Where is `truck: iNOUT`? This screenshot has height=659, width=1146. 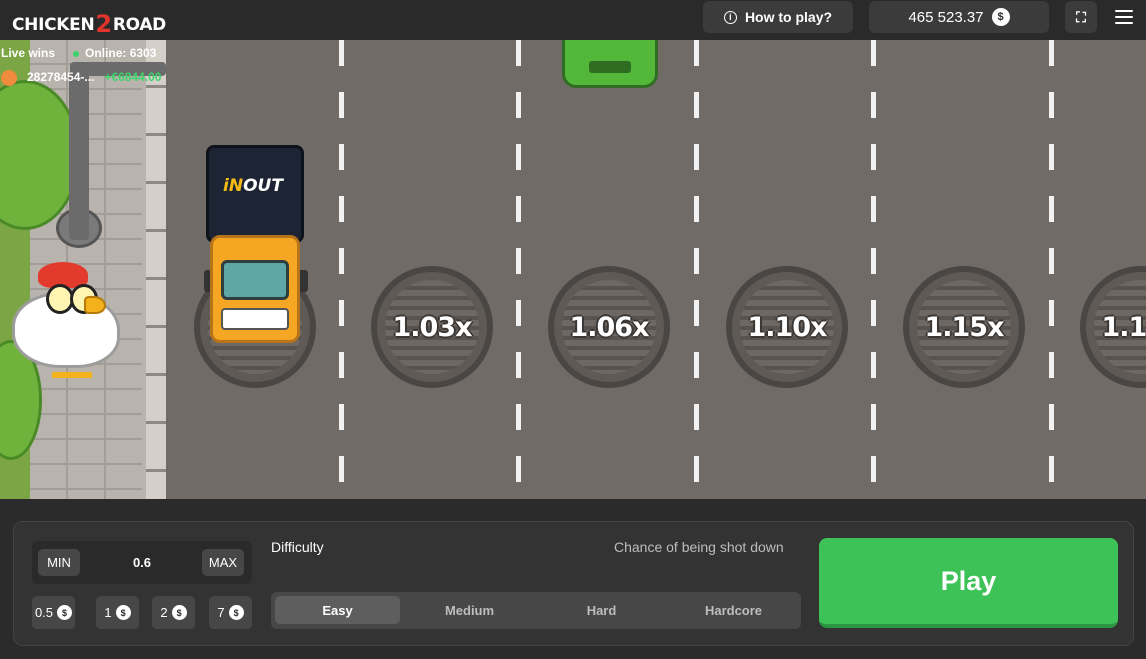 truck: iNOUT is located at coordinates (256, 245).